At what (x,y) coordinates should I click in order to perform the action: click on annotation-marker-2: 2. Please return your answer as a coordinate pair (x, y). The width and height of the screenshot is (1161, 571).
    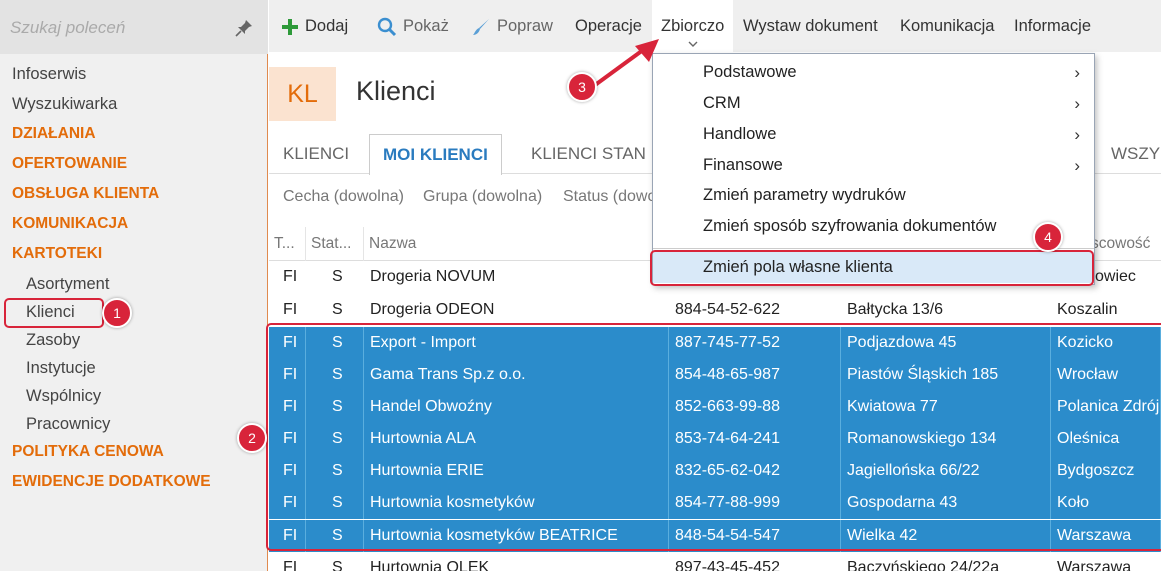
    Looking at the image, I should click on (252, 438).